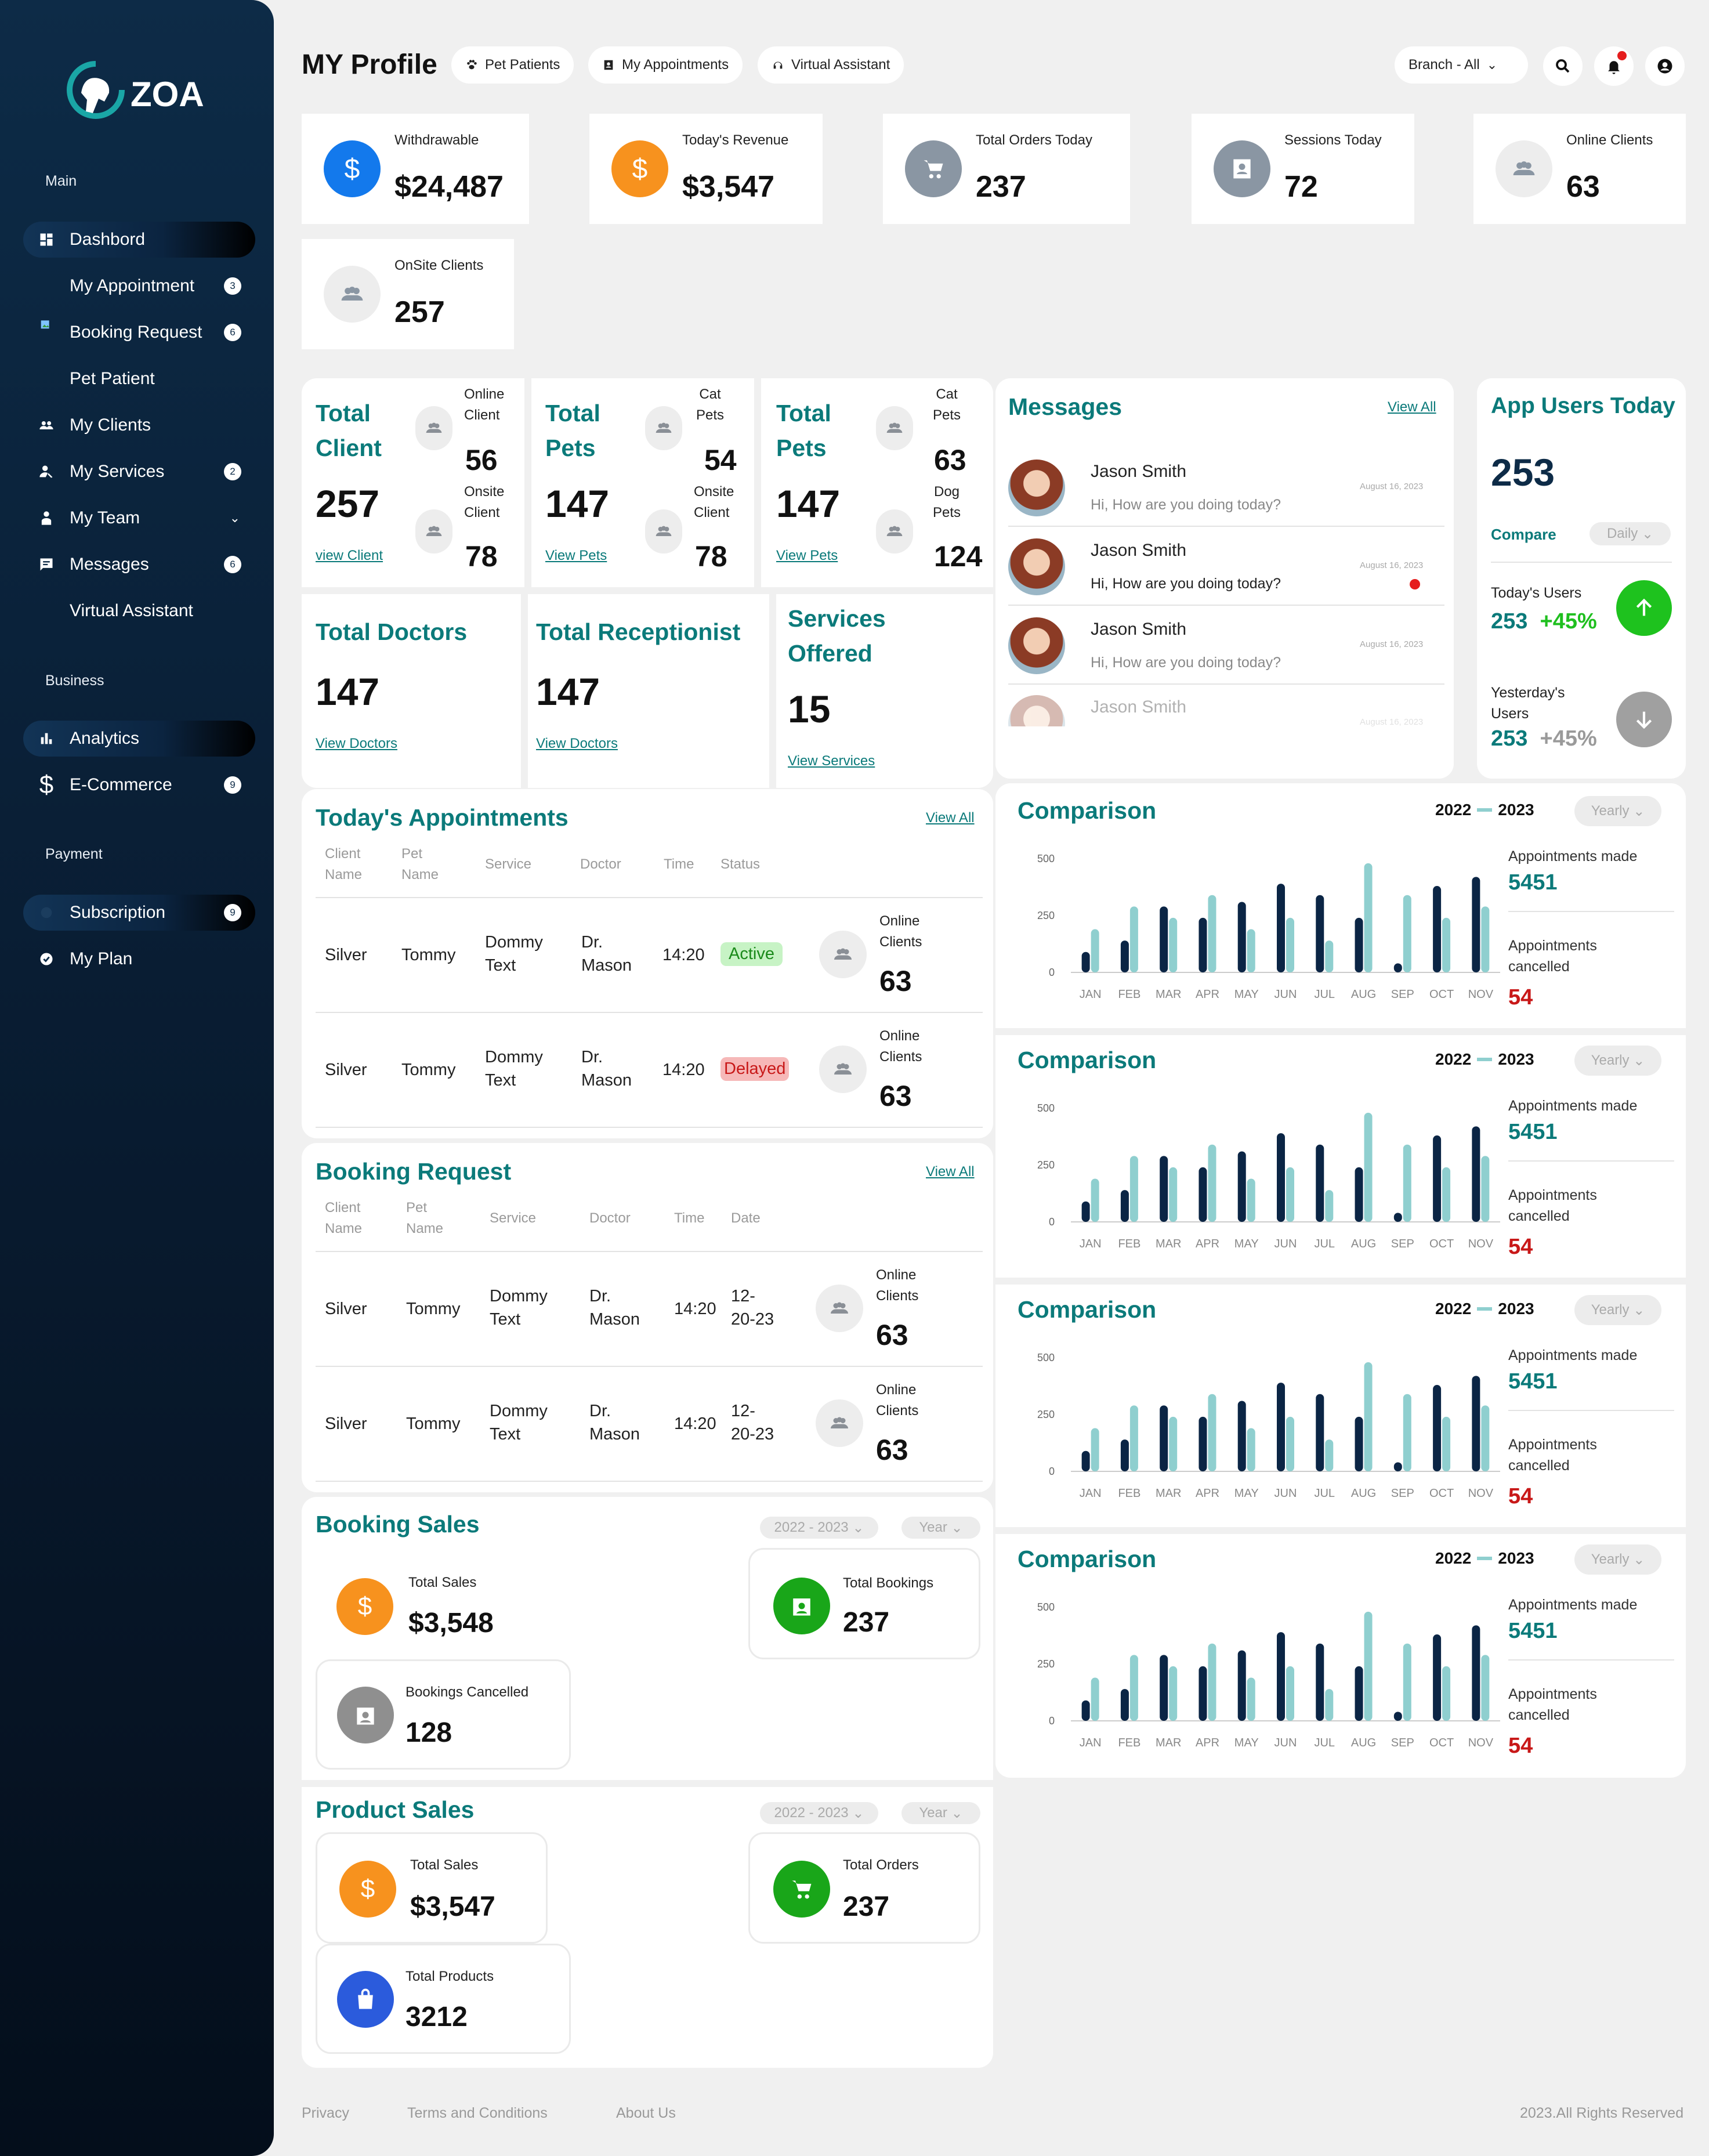 The image size is (1709, 2156). Describe the element at coordinates (1091, 994) in the screenshot. I see `x-tick-label: JAN` at that location.